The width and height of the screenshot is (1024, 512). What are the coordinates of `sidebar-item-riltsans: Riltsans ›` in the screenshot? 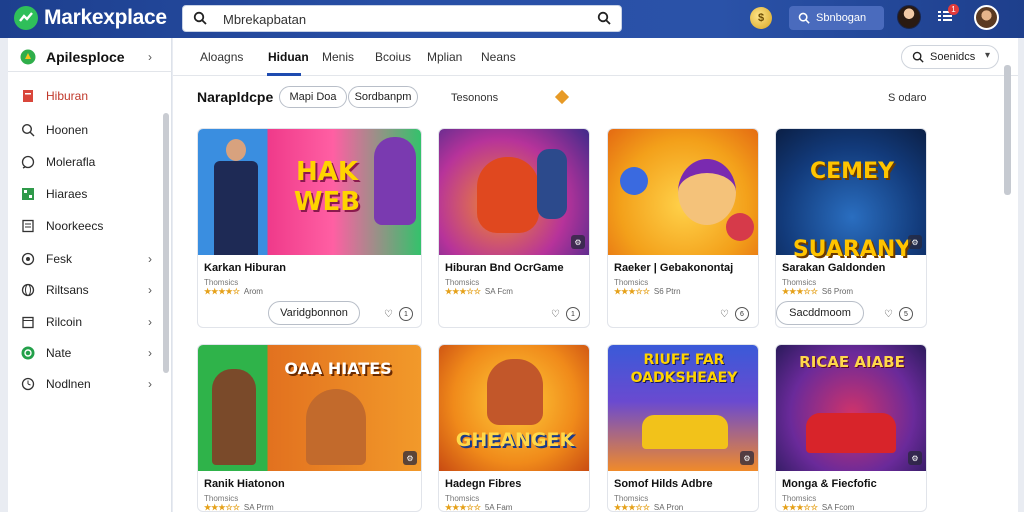 It's located at (90, 290).